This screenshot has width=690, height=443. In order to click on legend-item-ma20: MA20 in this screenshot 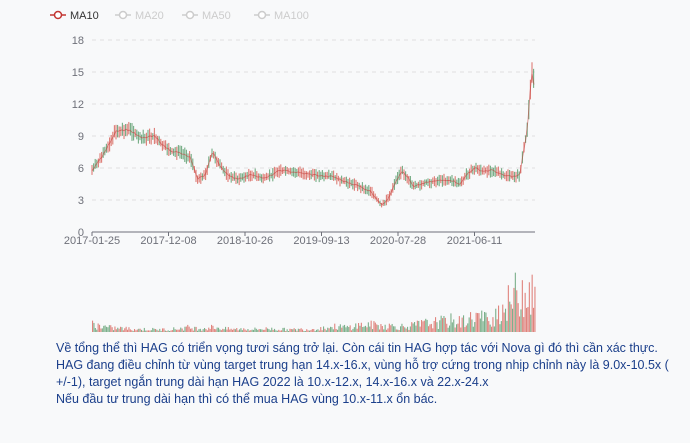, I will do `click(139, 16)`.